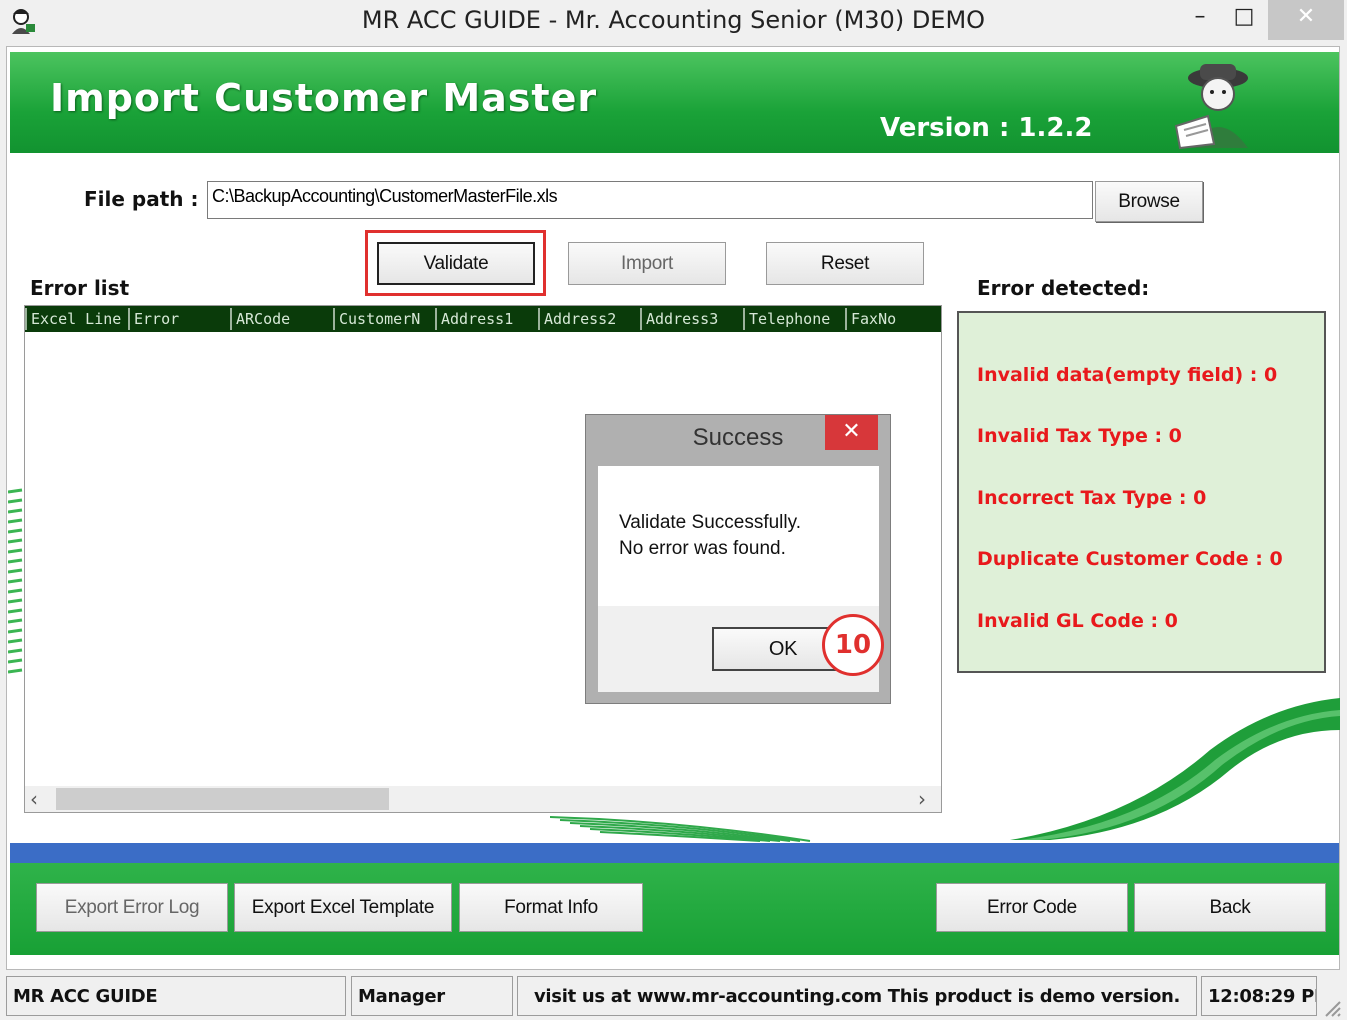 The height and width of the screenshot is (1020, 1347). What do you see at coordinates (702, 548) in the screenshot?
I see `dialog-message: No error was found.` at bounding box center [702, 548].